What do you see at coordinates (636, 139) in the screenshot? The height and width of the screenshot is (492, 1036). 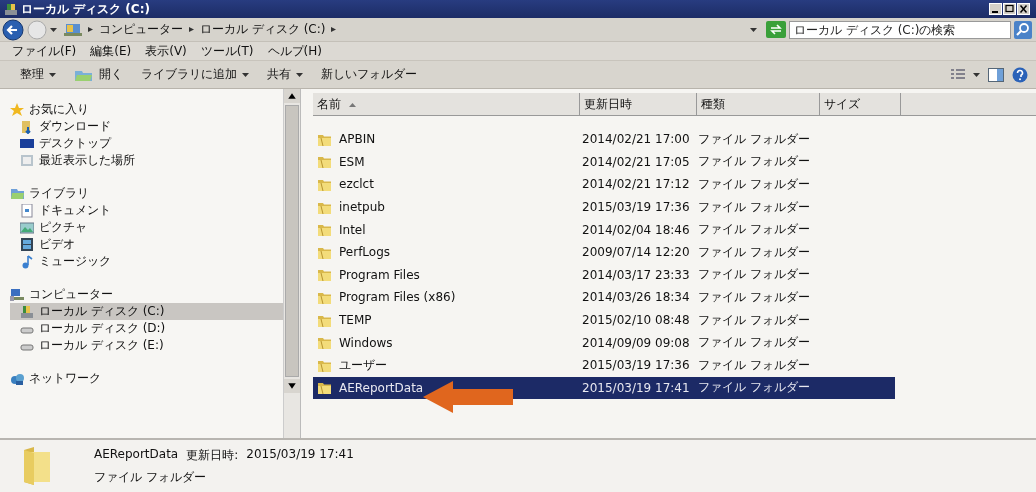 I see `date-cell-text: 2014/02/21 17:00` at bounding box center [636, 139].